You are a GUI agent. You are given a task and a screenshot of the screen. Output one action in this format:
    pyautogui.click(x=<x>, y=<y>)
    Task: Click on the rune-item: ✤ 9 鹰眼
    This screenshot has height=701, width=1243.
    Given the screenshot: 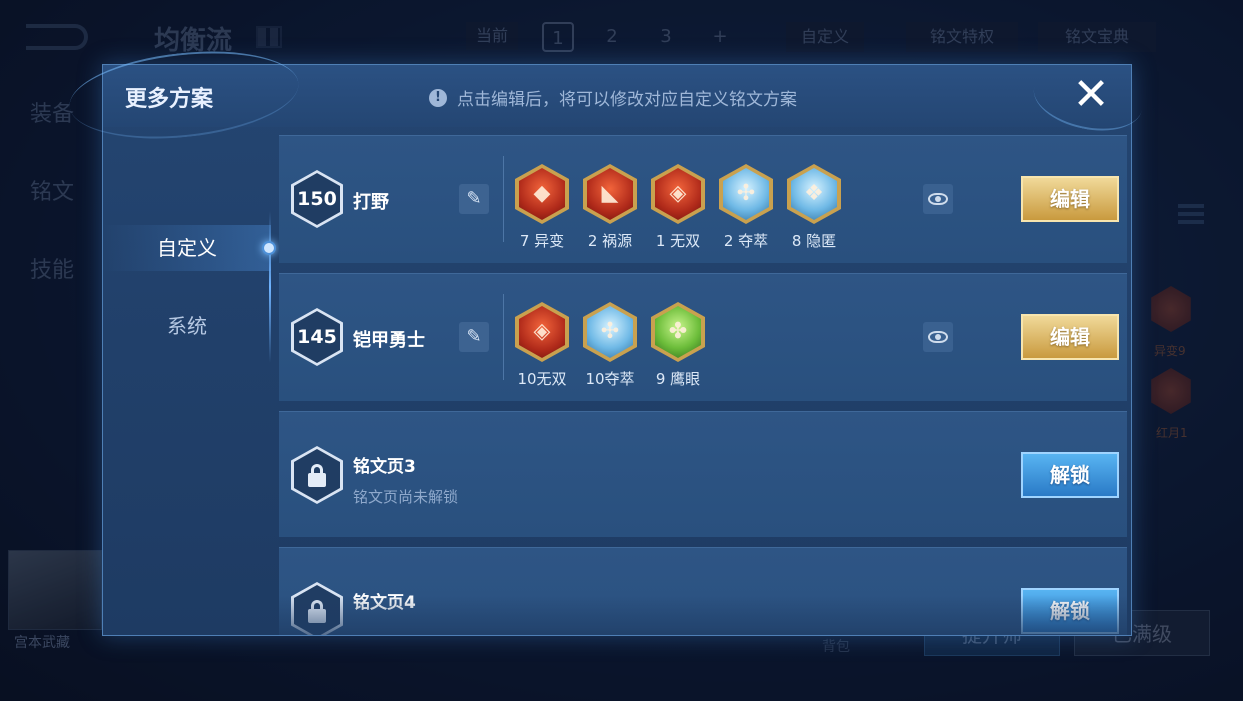 What is the action you would take?
    pyautogui.click(x=678, y=345)
    